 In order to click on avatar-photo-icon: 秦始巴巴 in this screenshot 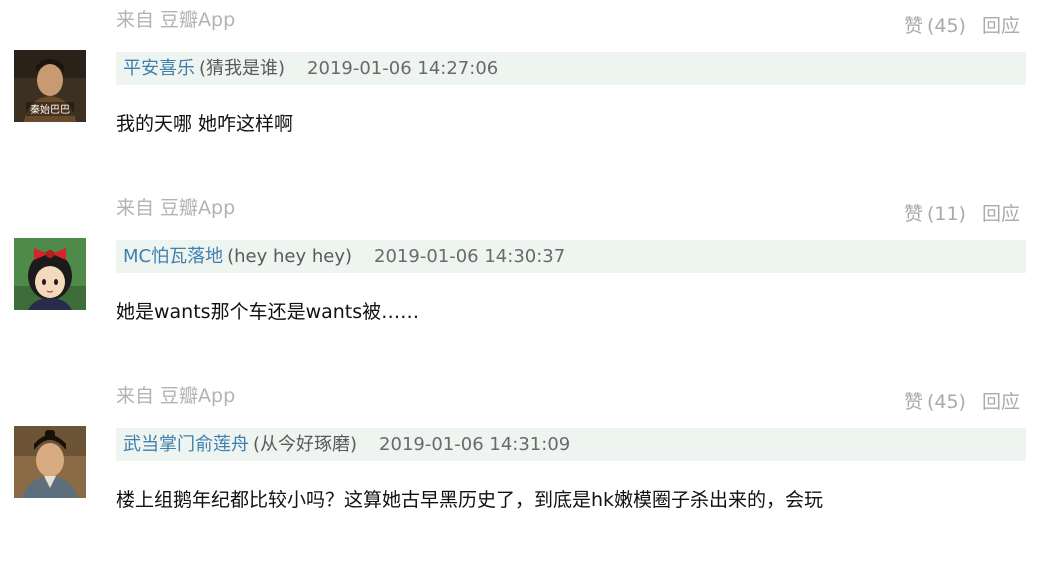, I will do `click(50, 86)`.